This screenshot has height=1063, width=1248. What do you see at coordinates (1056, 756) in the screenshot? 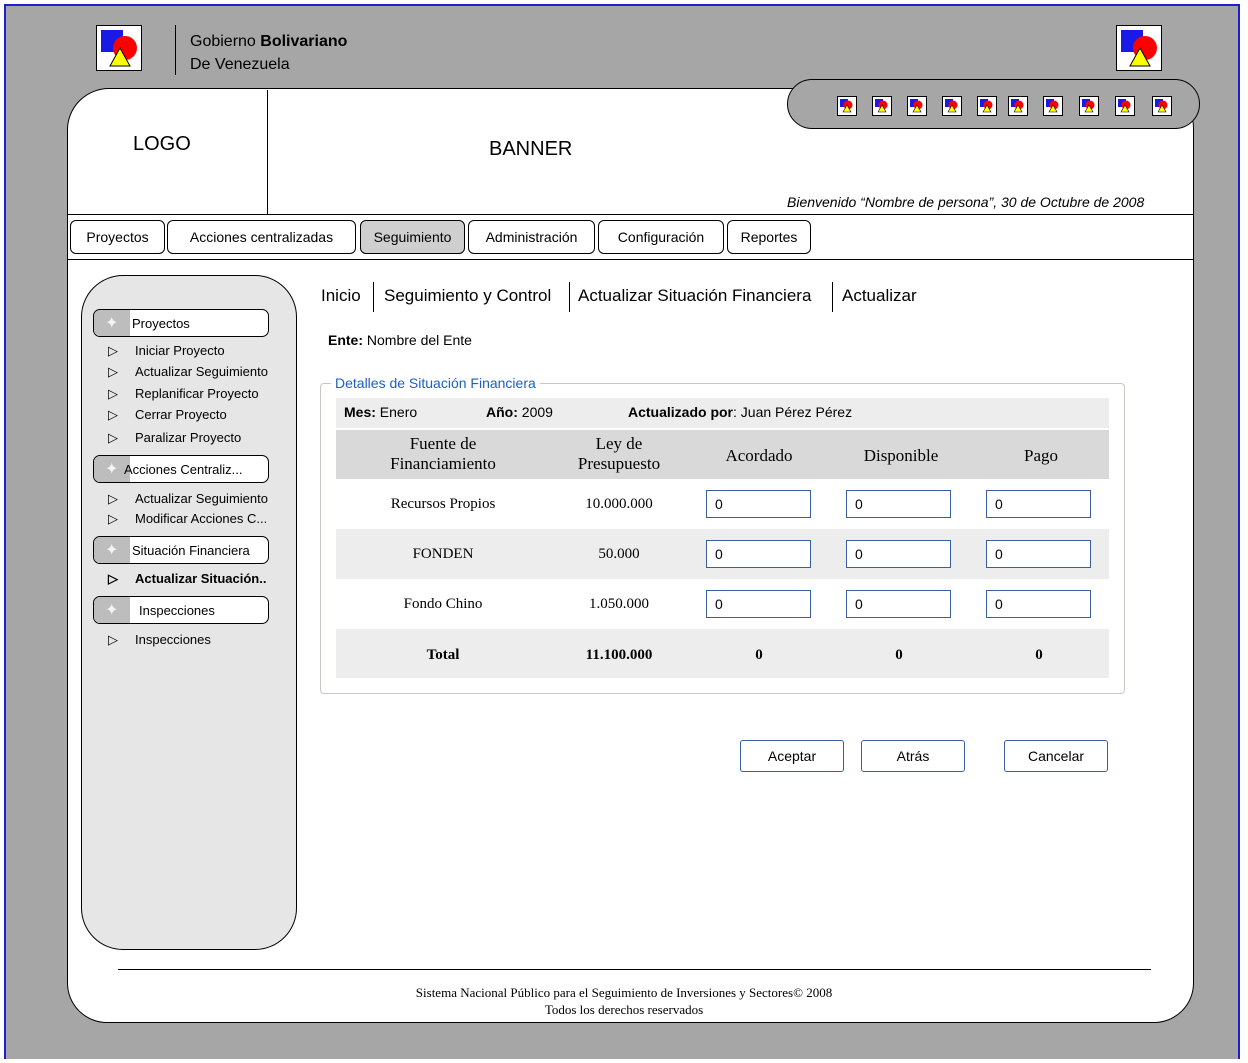
I see `cancelar-button: Cancelar` at bounding box center [1056, 756].